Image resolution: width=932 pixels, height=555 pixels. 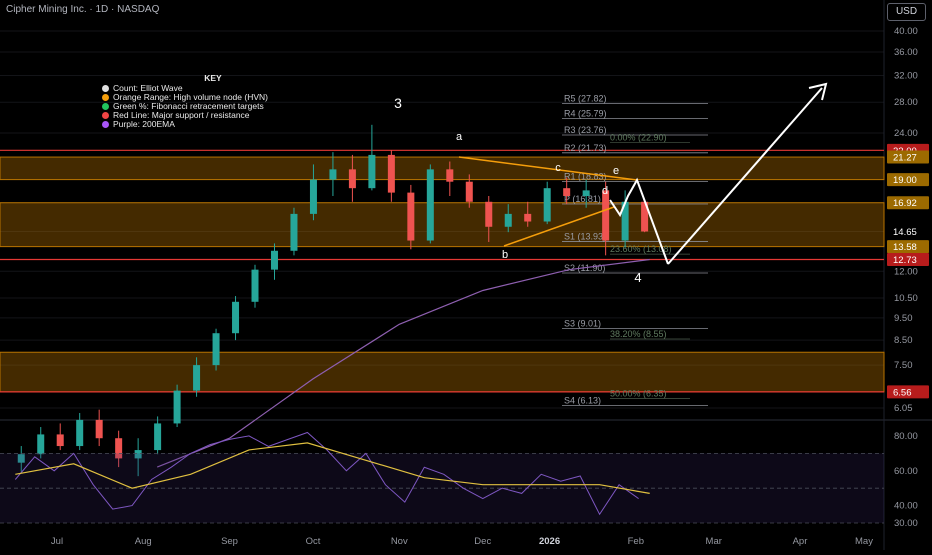 I want to click on time-tick-label: Oct, so click(x=313, y=541).